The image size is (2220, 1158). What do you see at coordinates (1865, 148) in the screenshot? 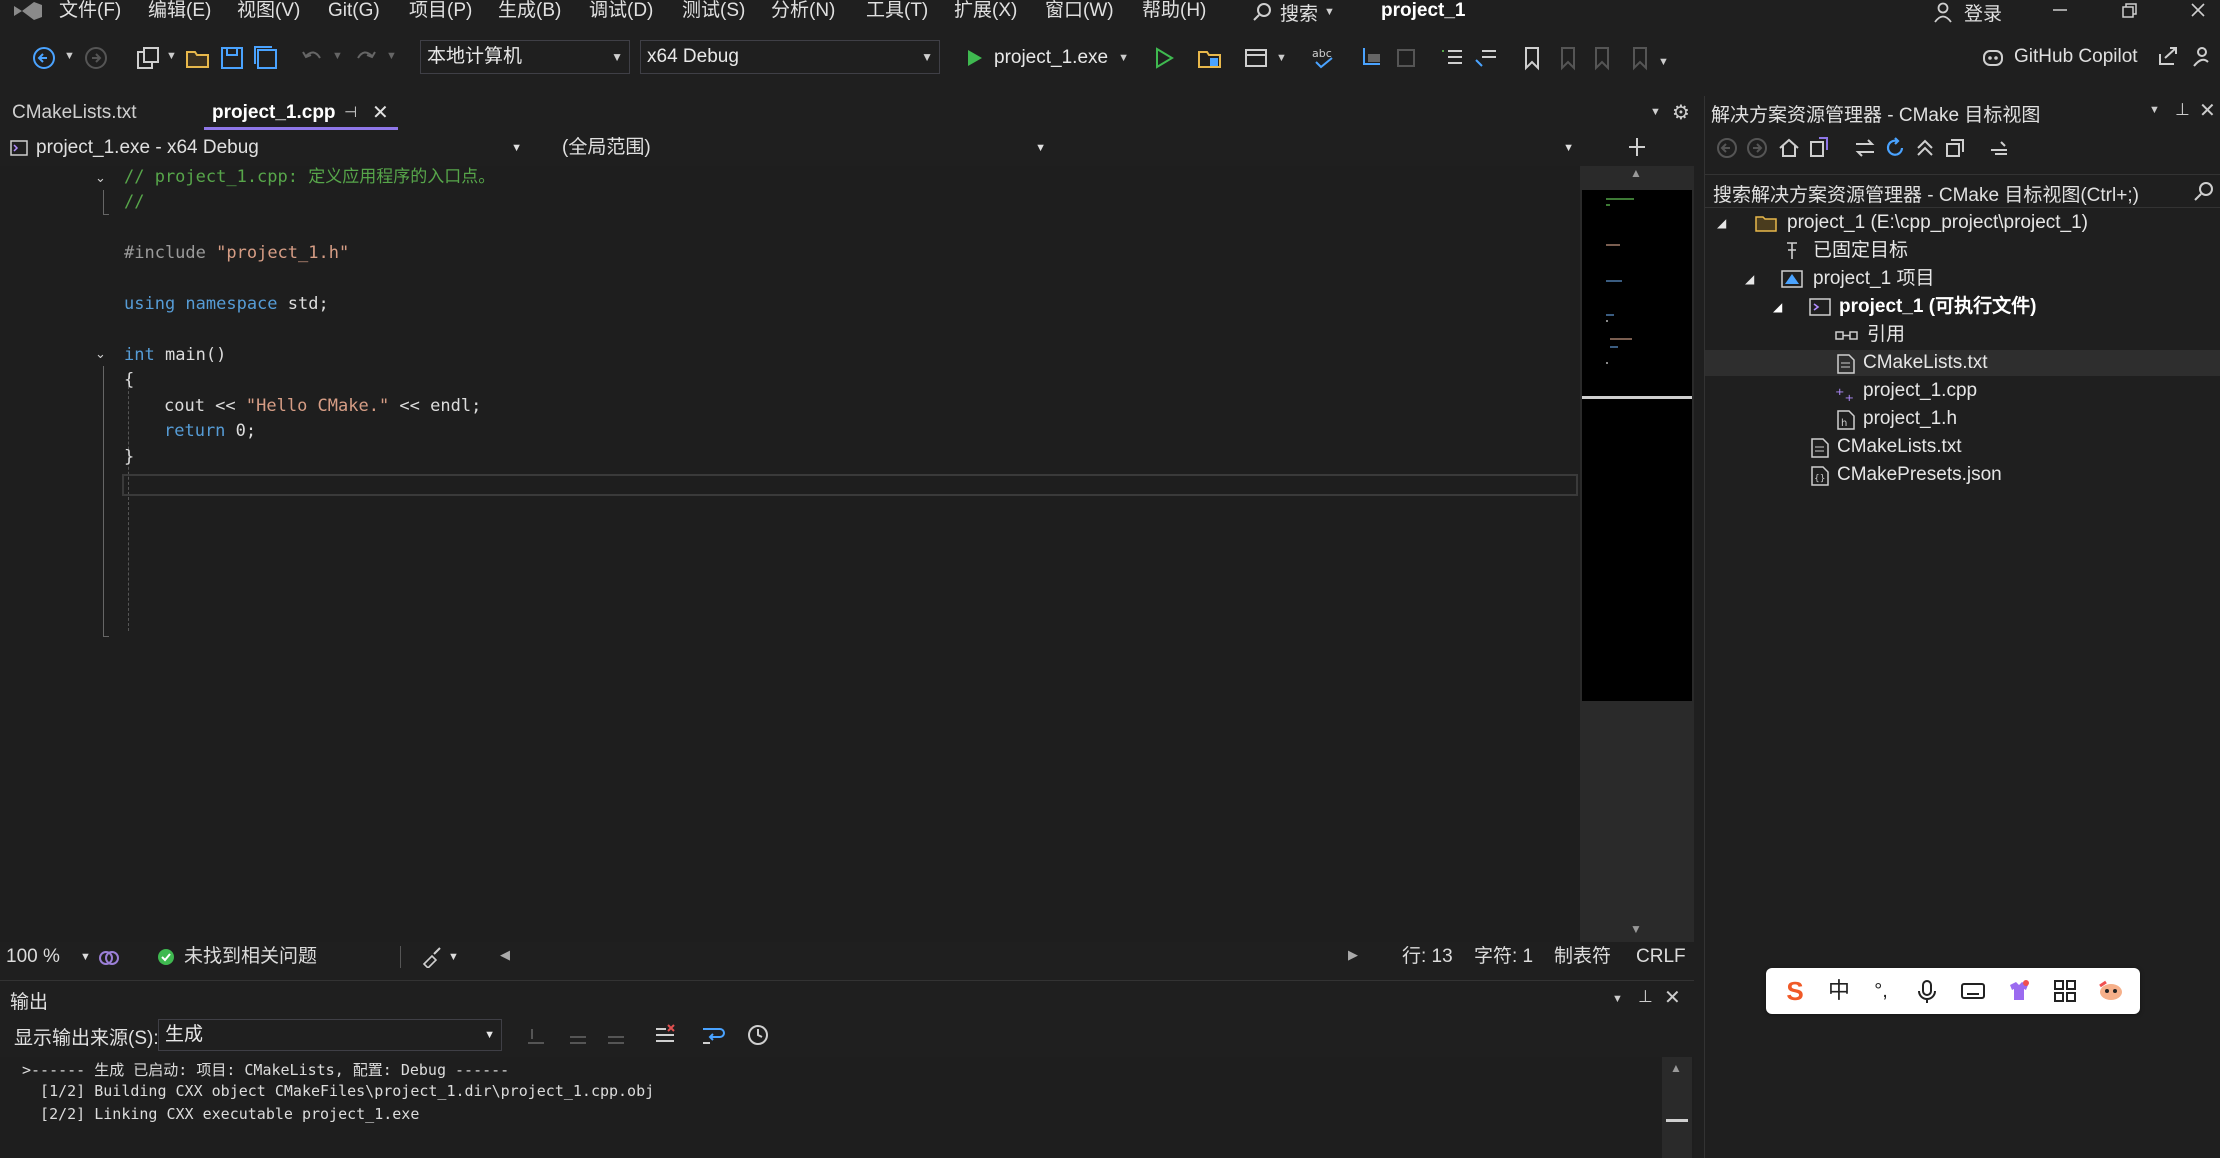
I see `sync-with-document-icon` at bounding box center [1865, 148].